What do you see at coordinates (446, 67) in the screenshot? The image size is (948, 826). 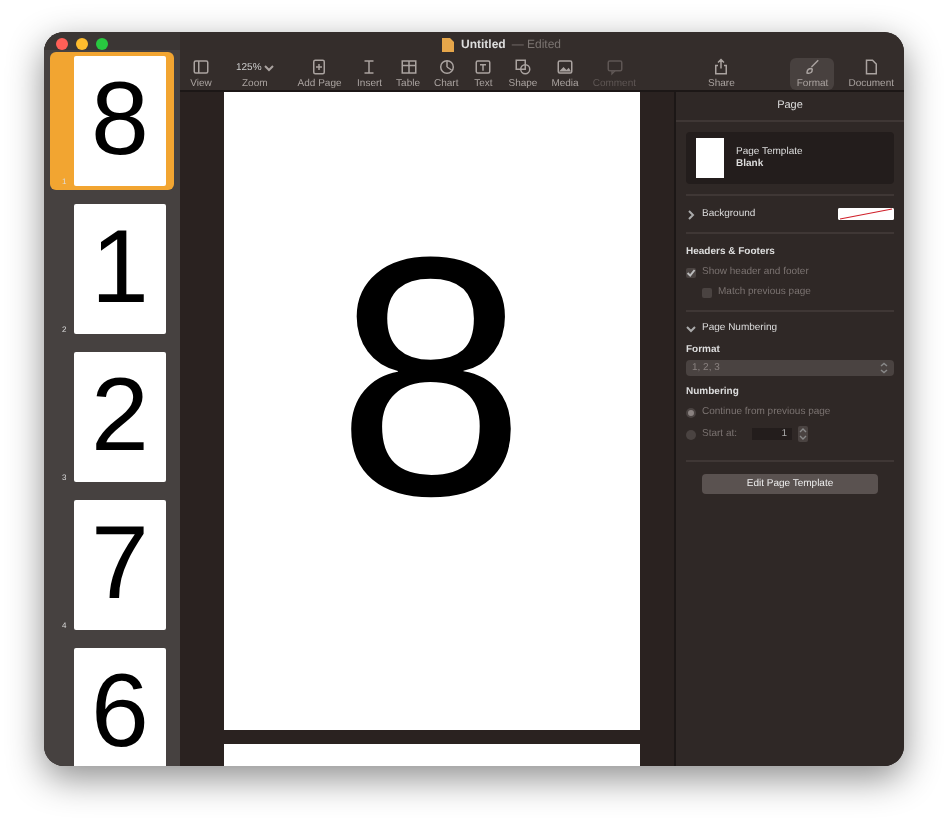 I see `chart-icon` at bounding box center [446, 67].